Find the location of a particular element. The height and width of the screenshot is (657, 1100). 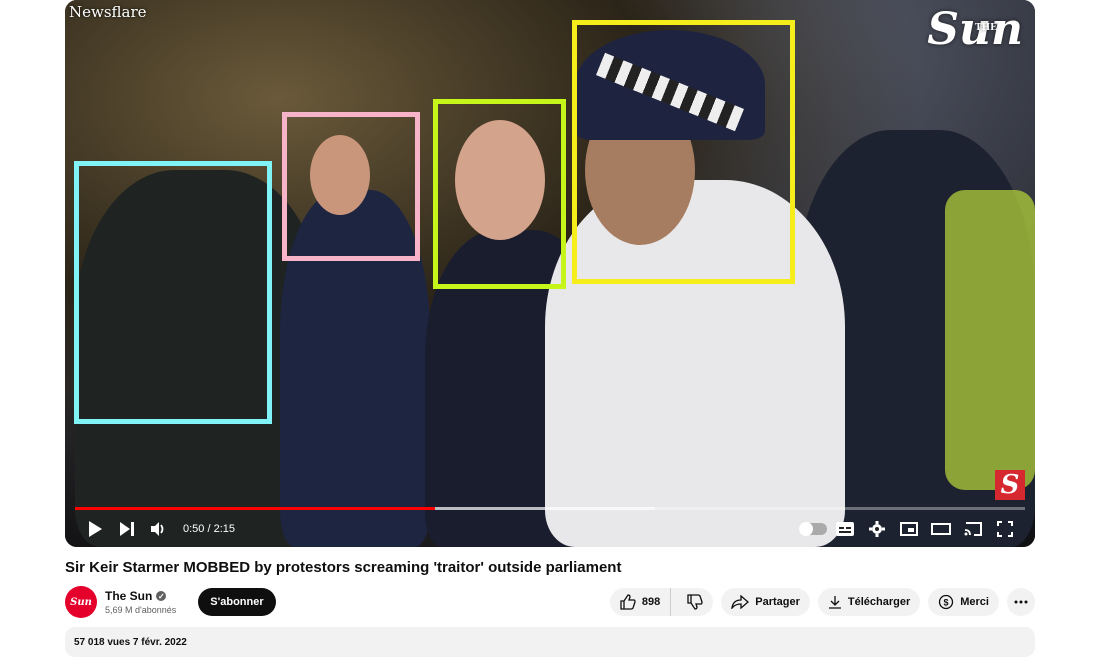

autoplay-button is located at coordinates (813, 529).